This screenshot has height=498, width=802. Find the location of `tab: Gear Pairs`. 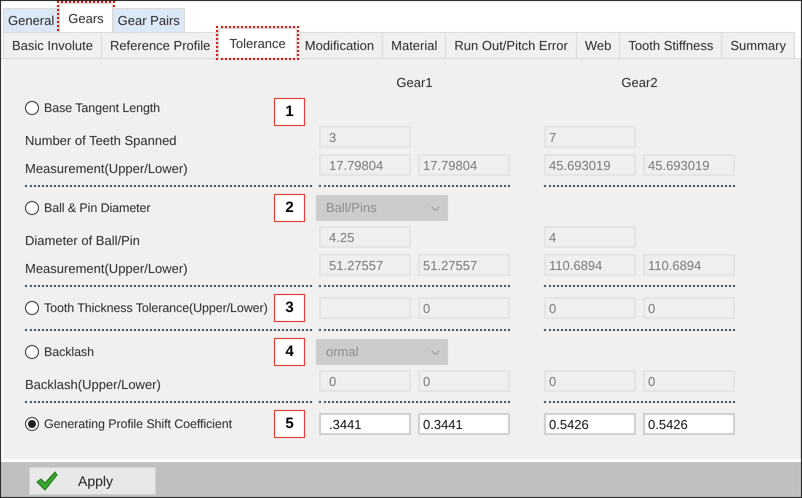

tab: Gear Pairs is located at coordinates (148, 20).